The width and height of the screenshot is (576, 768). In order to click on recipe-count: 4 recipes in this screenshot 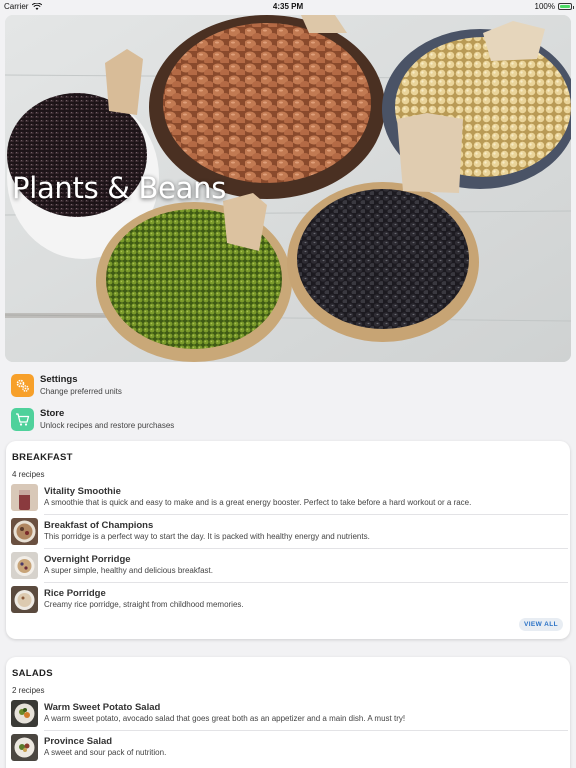, I will do `click(28, 474)`.